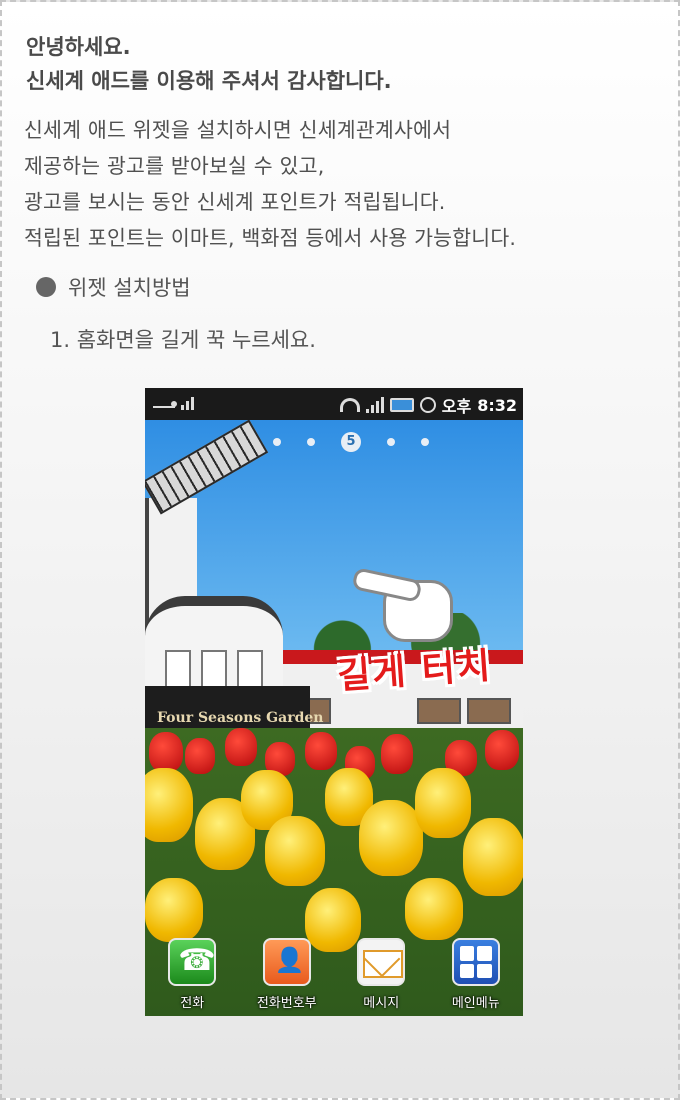 The height and width of the screenshot is (1100, 680). I want to click on main-menu-icon, so click(475, 962).